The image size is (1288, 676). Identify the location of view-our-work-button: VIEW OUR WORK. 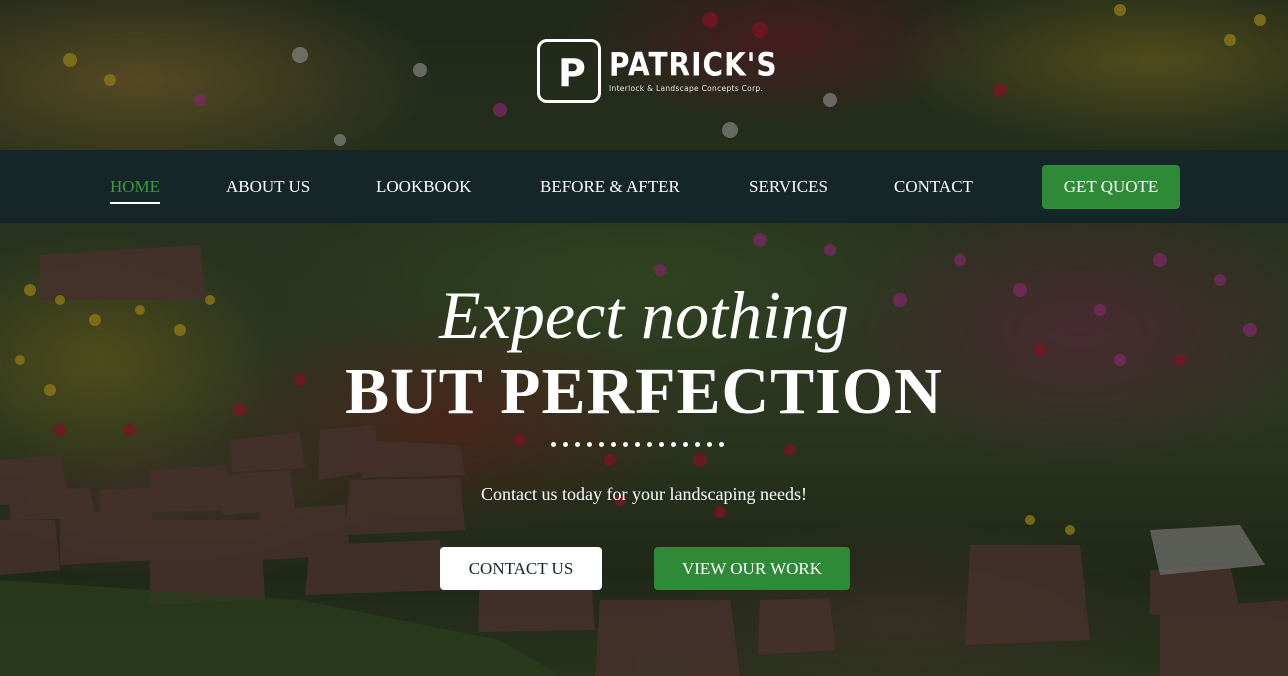
(752, 568).